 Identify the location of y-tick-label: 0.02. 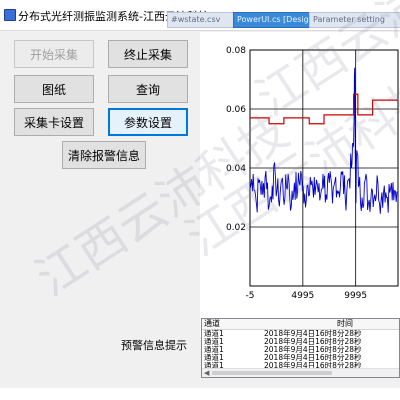
(236, 228).